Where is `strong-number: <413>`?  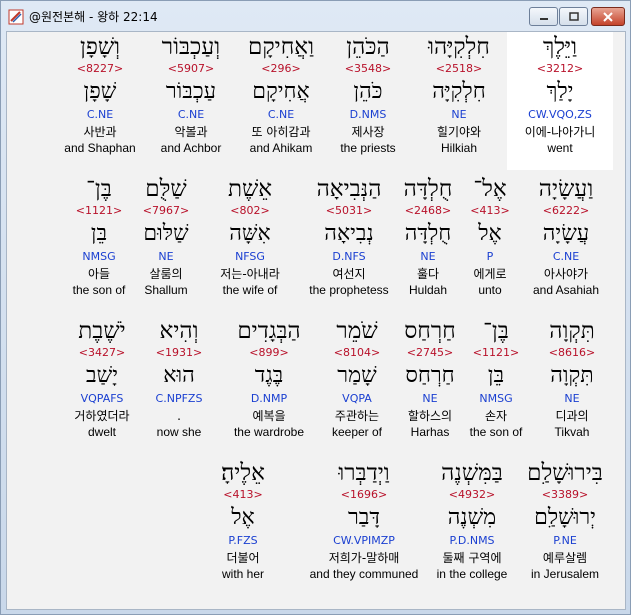 strong-number: <413> is located at coordinates (243, 495).